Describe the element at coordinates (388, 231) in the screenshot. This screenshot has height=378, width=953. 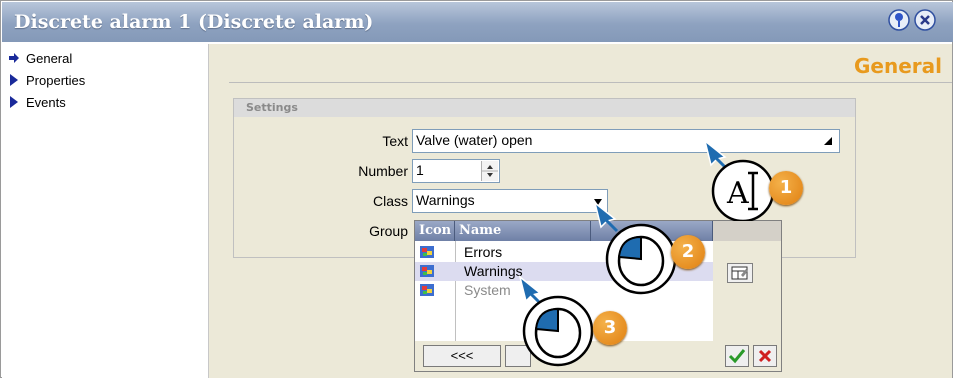
I see `group-label: Group` at that location.